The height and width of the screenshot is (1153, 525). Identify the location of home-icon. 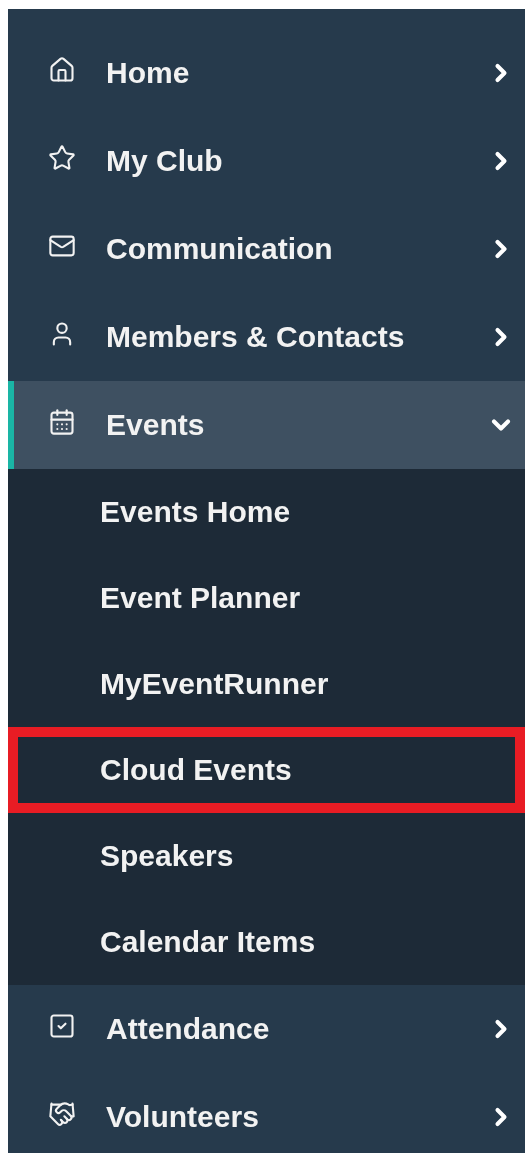
(62, 70).